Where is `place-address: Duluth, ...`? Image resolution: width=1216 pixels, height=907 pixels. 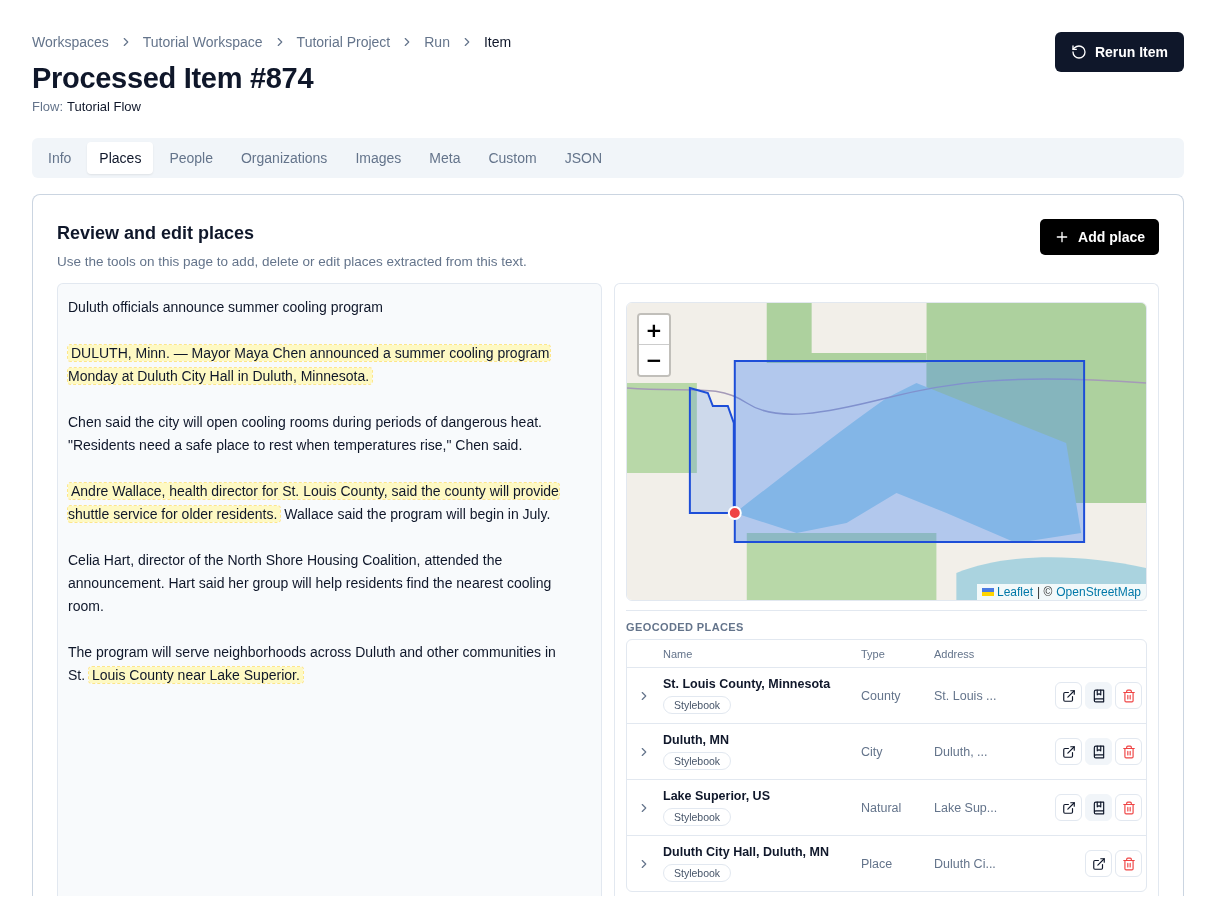
place-address: Duluth, ... is located at coordinates (961, 751).